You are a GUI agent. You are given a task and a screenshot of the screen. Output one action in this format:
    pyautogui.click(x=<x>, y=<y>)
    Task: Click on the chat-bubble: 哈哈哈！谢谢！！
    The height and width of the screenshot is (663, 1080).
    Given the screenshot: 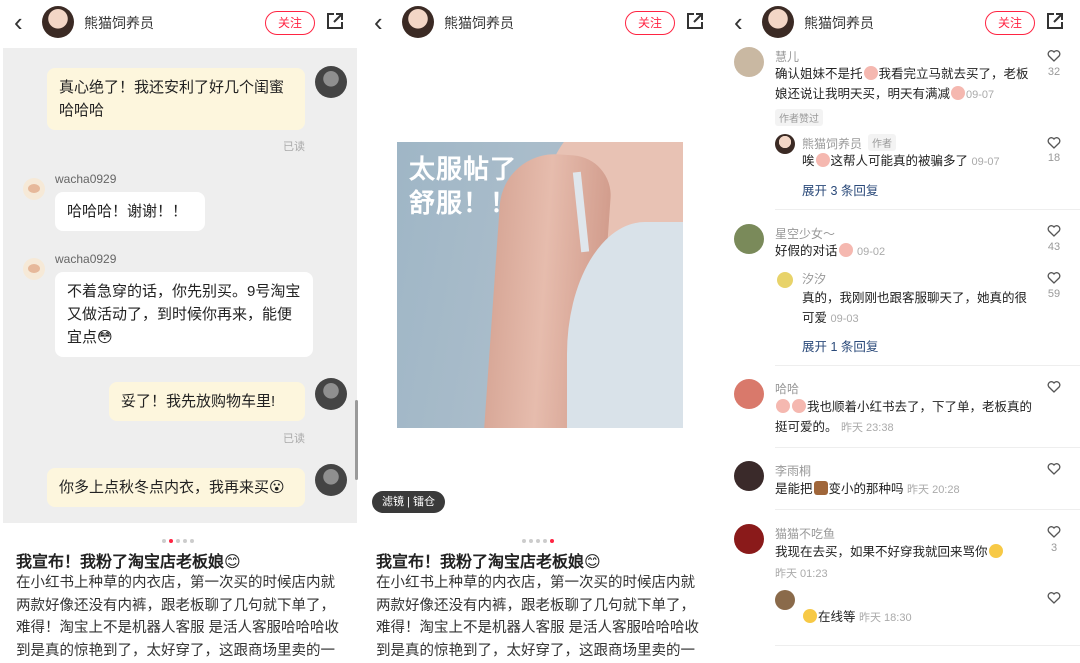 What is the action you would take?
    pyautogui.click(x=130, y=211)
    